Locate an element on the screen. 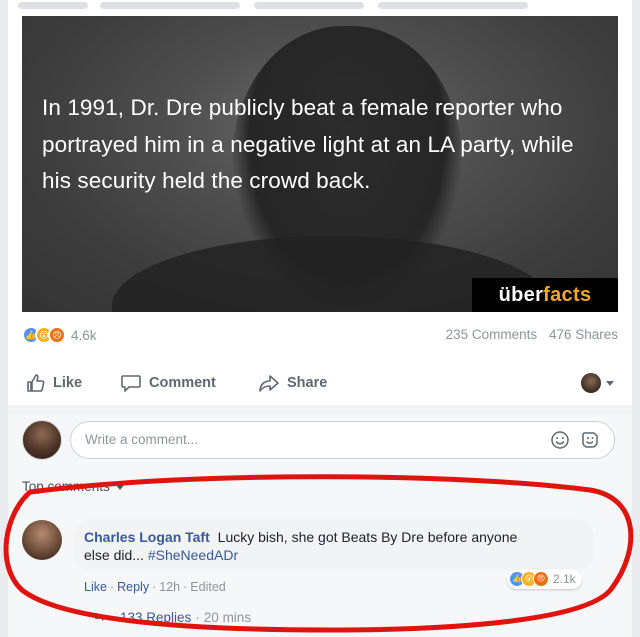  replies-count: 133 Replies is located at coordinates (156, 617).